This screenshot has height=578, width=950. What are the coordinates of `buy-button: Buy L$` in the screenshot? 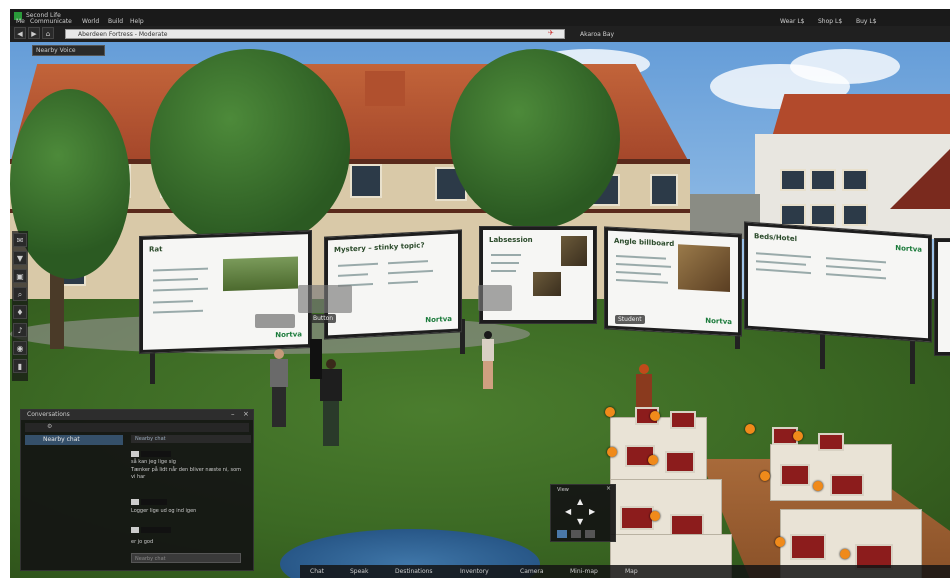 It's located at (866, 21).